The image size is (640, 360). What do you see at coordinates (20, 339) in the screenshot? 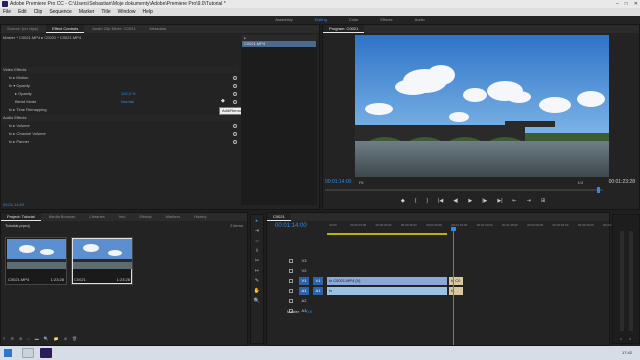
I see `freeform-view-icon: ⊞` at bounding box center [20, 339].